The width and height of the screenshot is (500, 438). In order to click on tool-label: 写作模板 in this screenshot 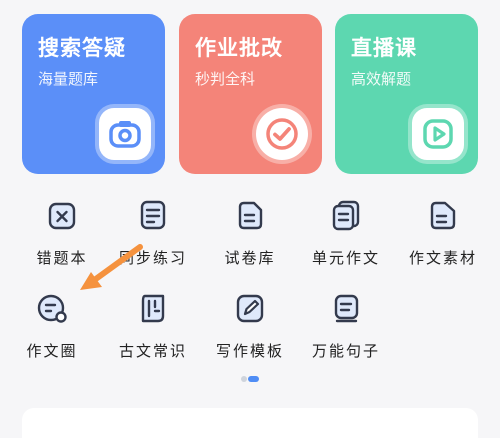, I will do `click(249, 351)`.